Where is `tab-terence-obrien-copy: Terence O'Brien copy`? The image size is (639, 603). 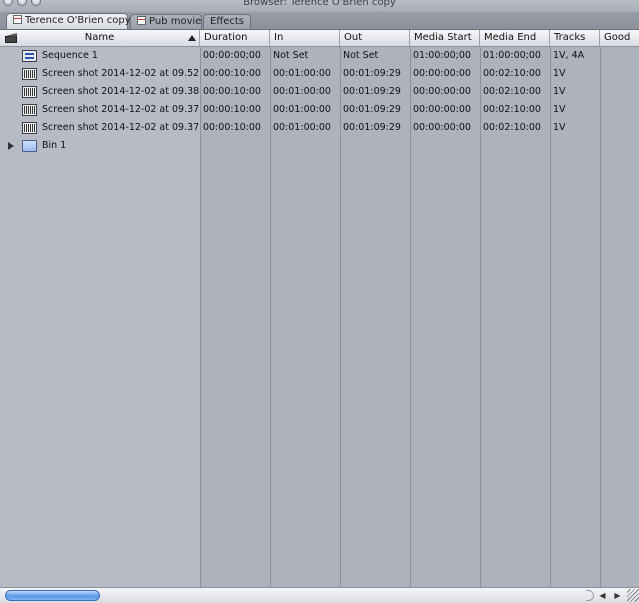
tab-terence-obrien-copy: Terence O'Brien copy is located at coordinates (68, 21).